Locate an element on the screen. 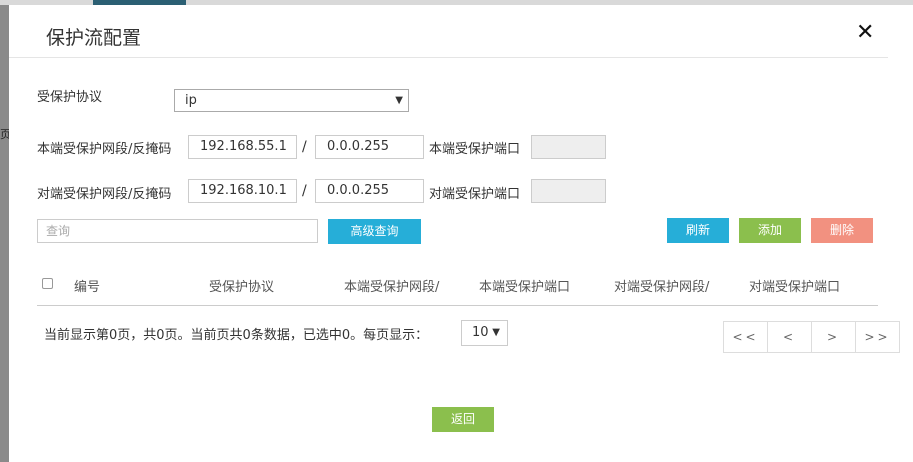 This screenshot has width=913, height=462. back-button: 返回 is located at coordinates (463, 419).